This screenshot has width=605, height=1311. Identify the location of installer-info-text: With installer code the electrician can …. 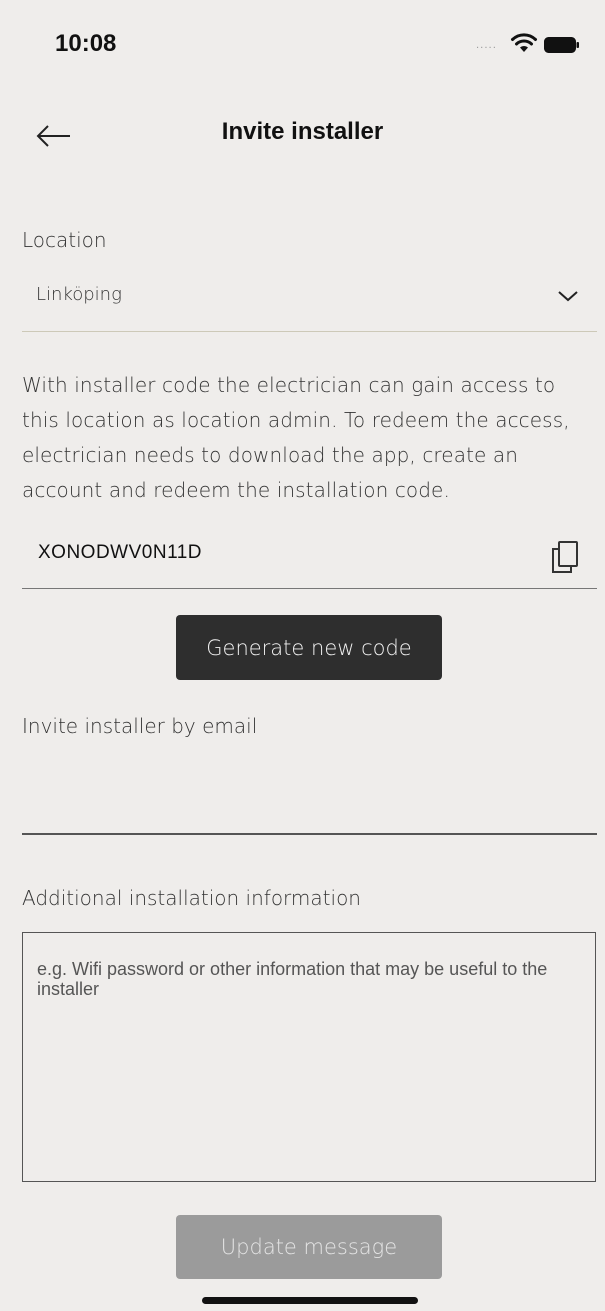
(296, 437).